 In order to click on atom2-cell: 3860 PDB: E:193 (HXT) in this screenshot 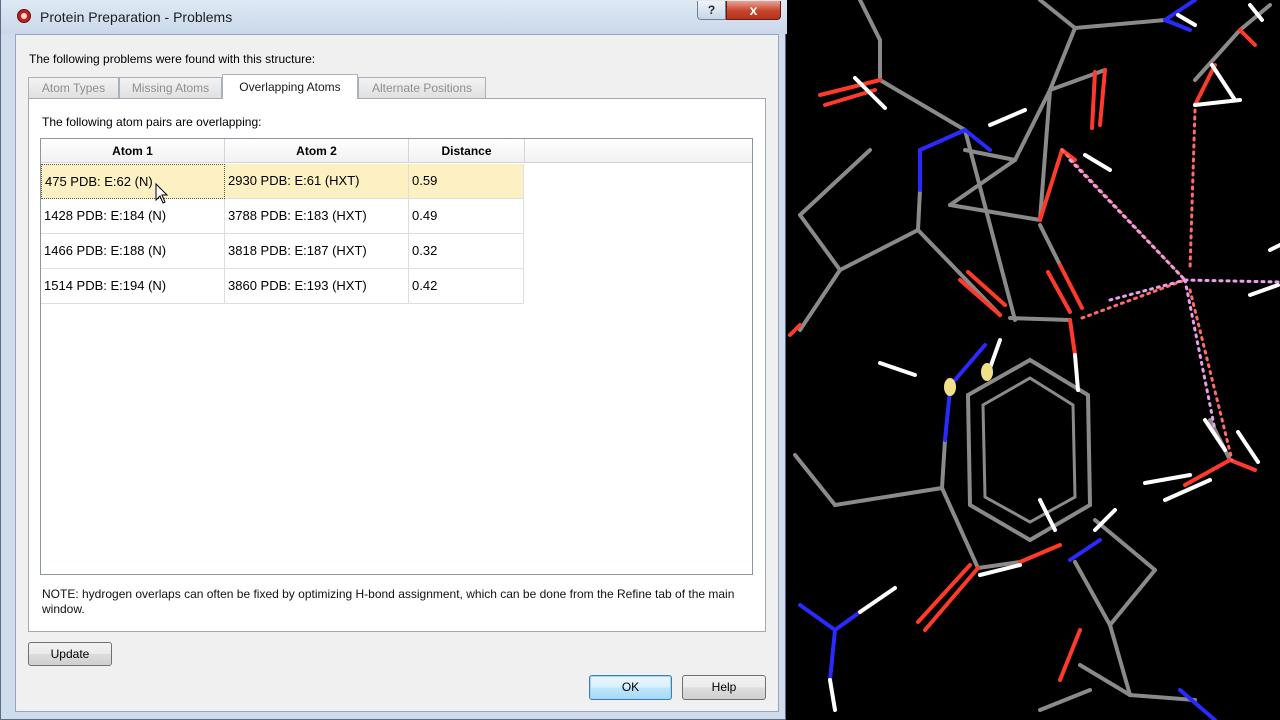, I will do `click(317, 286)`.